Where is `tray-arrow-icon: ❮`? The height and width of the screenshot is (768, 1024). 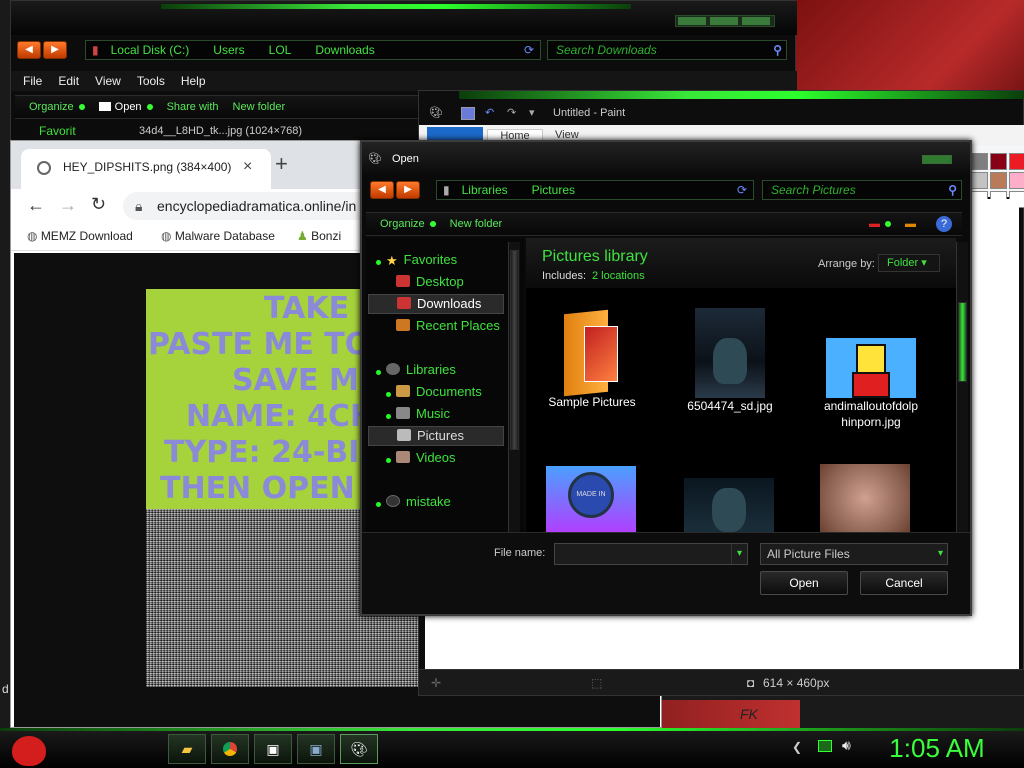 tray-arrow-icon: ❮ is located at coordinates (797, 747).